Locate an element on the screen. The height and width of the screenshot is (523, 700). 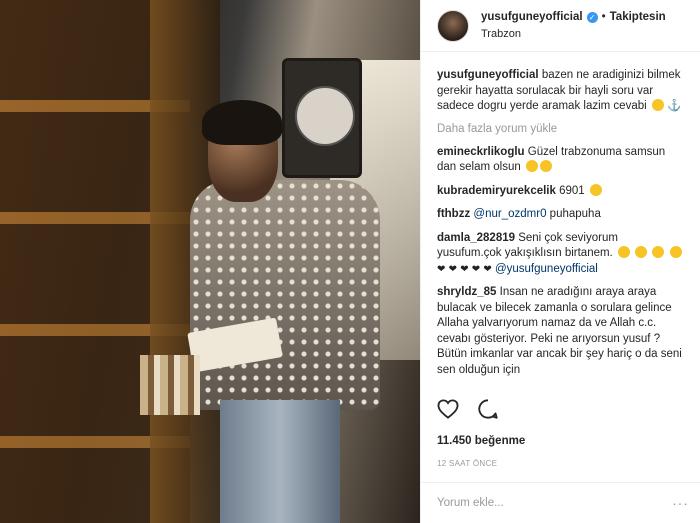
verified-badge-icon: ✓ is located at coordinates (592, 17).